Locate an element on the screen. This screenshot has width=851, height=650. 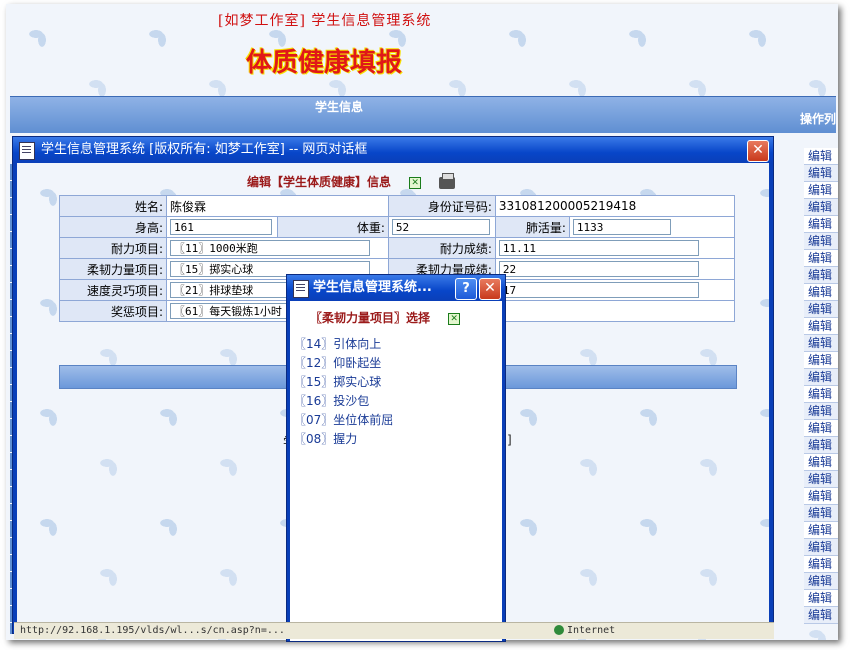
reward-label: 奖惩项目: is located at coordinates (113, 311).